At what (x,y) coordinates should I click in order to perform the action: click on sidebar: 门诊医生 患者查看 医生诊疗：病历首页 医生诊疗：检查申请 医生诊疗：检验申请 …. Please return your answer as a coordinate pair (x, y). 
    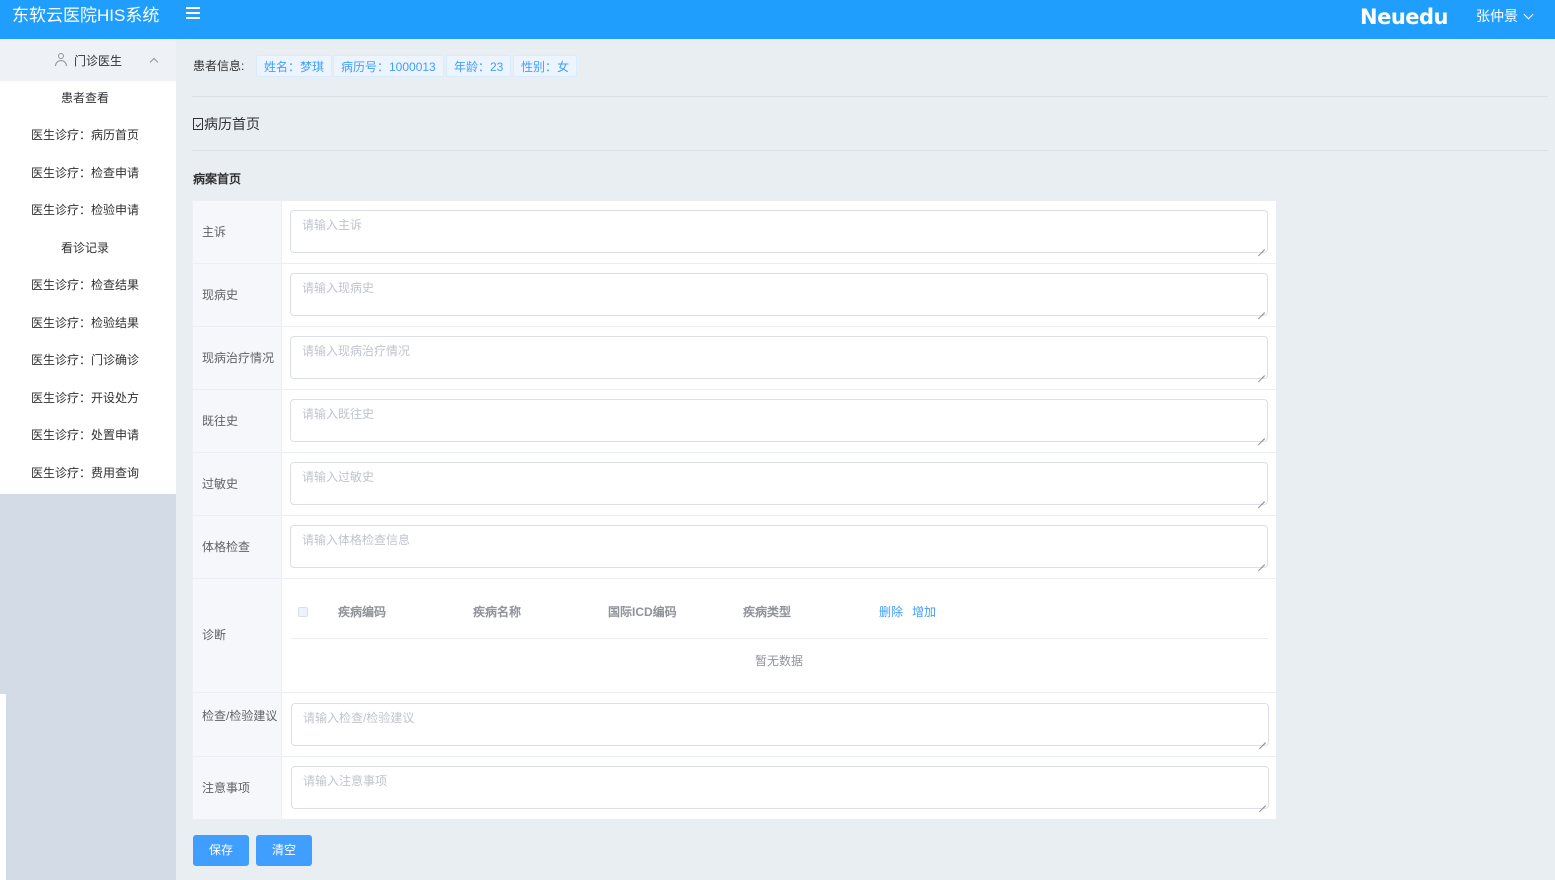
    Looking at the image, I should click on (88, 459).